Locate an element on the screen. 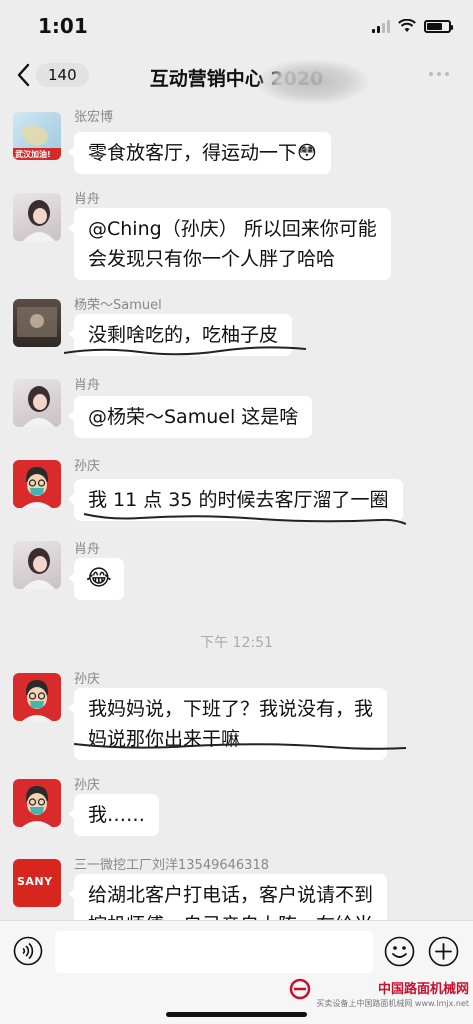  status-icons is located at coordinates (412, 26).